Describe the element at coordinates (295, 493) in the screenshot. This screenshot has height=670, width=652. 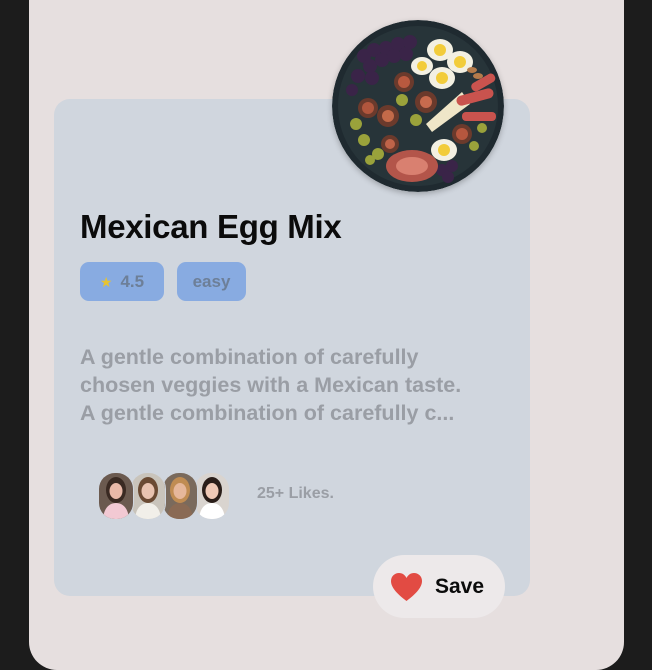
I see `likes-count: 25+ Likes.` at that location.